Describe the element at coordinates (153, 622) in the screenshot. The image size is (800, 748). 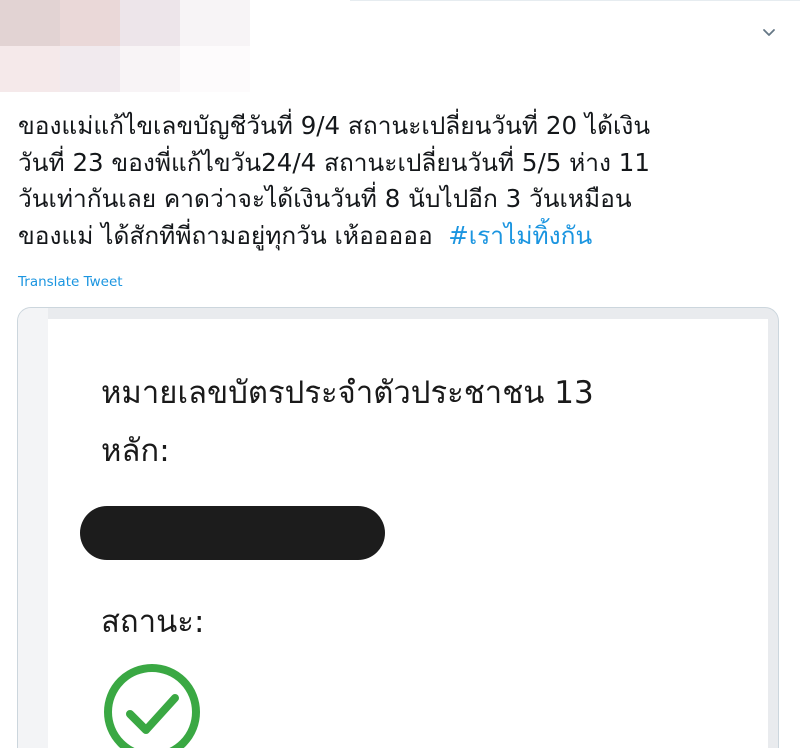
I see `status-label: สถานะ:` at that location.